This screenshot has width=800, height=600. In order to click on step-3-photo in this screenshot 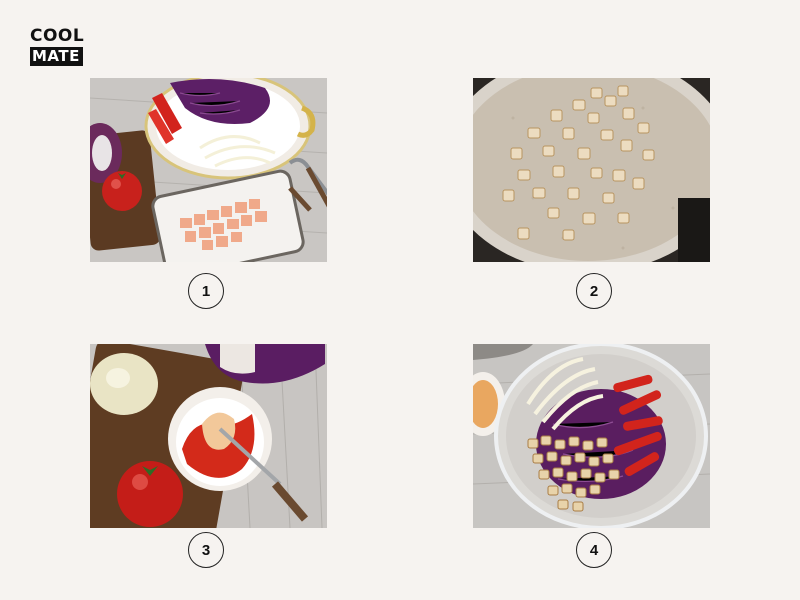, I will do `click(208, 436)`.